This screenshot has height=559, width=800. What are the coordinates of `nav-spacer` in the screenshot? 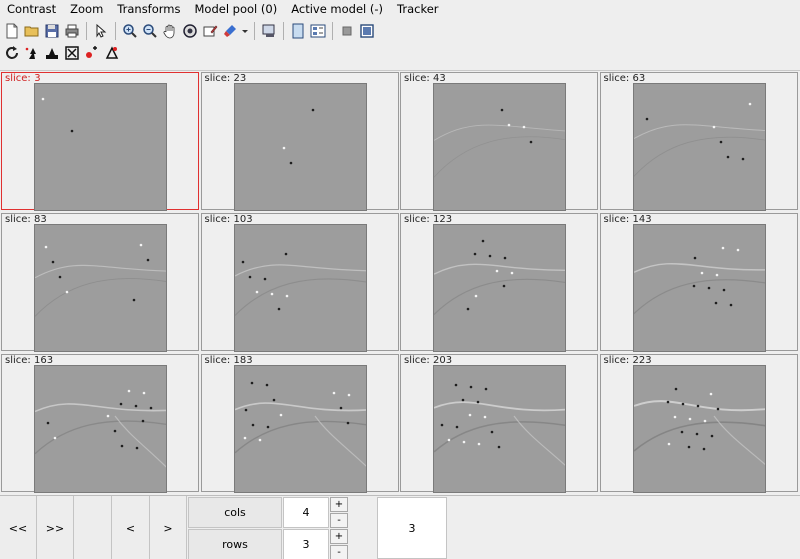 It's located at (93, 527).